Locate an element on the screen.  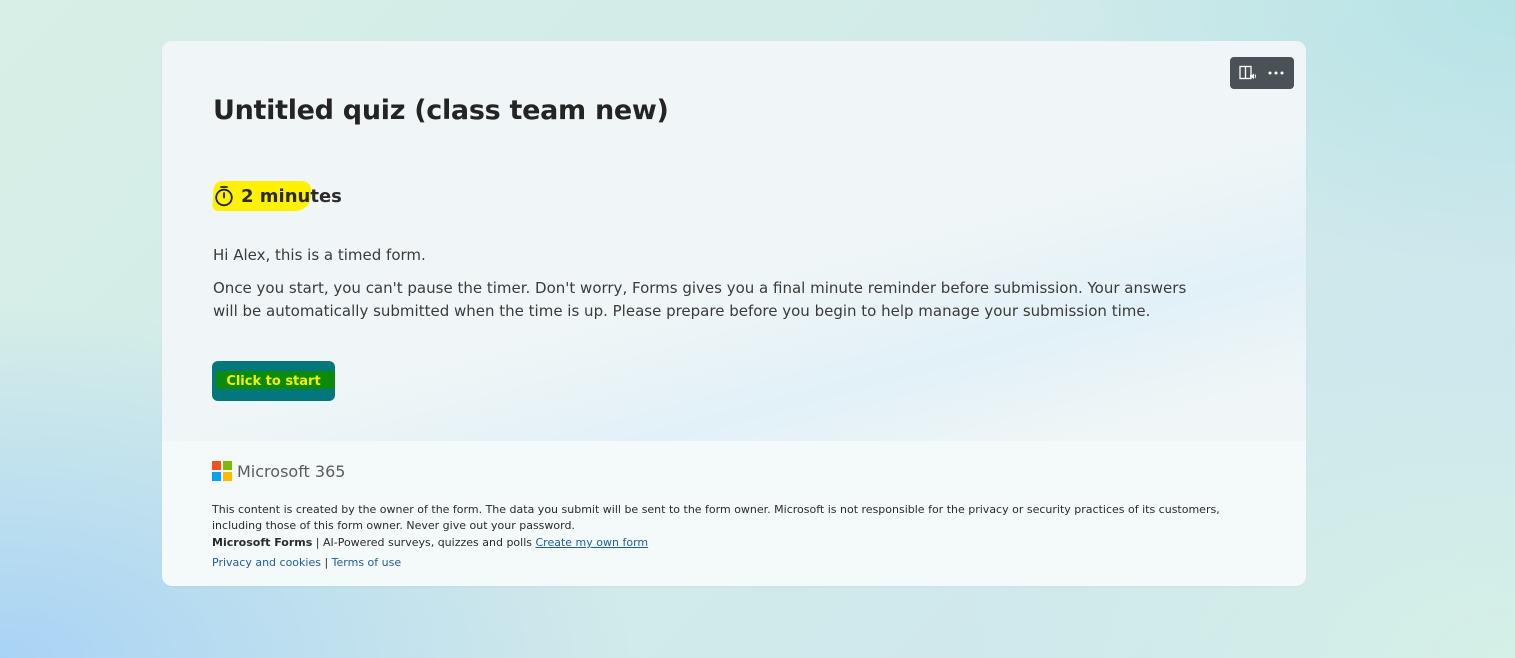
more-options-icon is located at coordinates (1276, 73).